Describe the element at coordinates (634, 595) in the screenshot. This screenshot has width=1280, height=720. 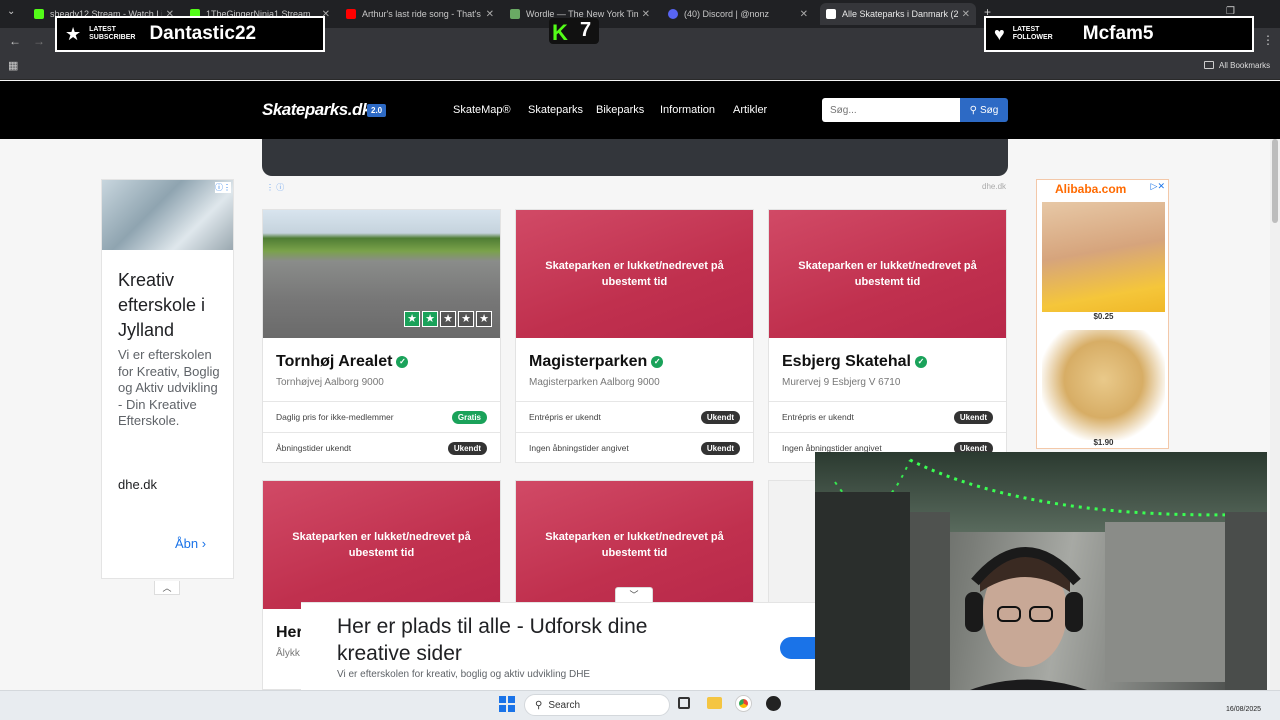
I see `chevron-down-icon: ﹀` at that location.